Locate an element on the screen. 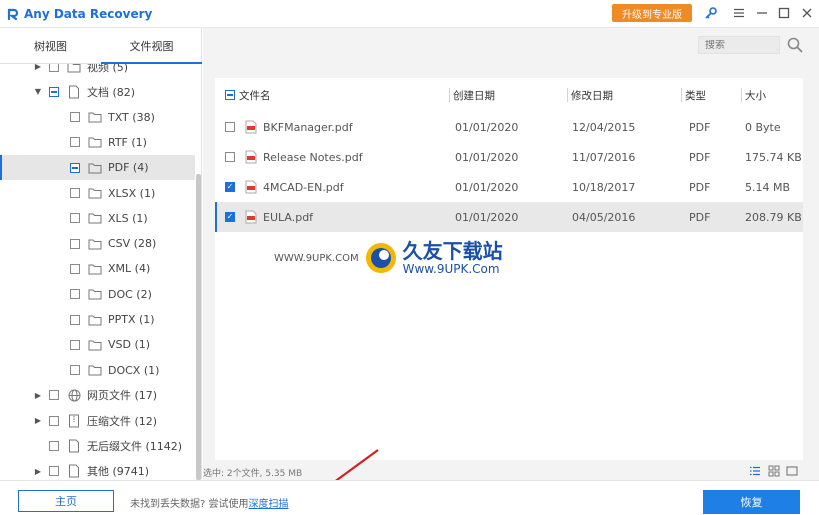  tree-item: ▶ 网页文件 (17) is located at coordinates (97, 395).